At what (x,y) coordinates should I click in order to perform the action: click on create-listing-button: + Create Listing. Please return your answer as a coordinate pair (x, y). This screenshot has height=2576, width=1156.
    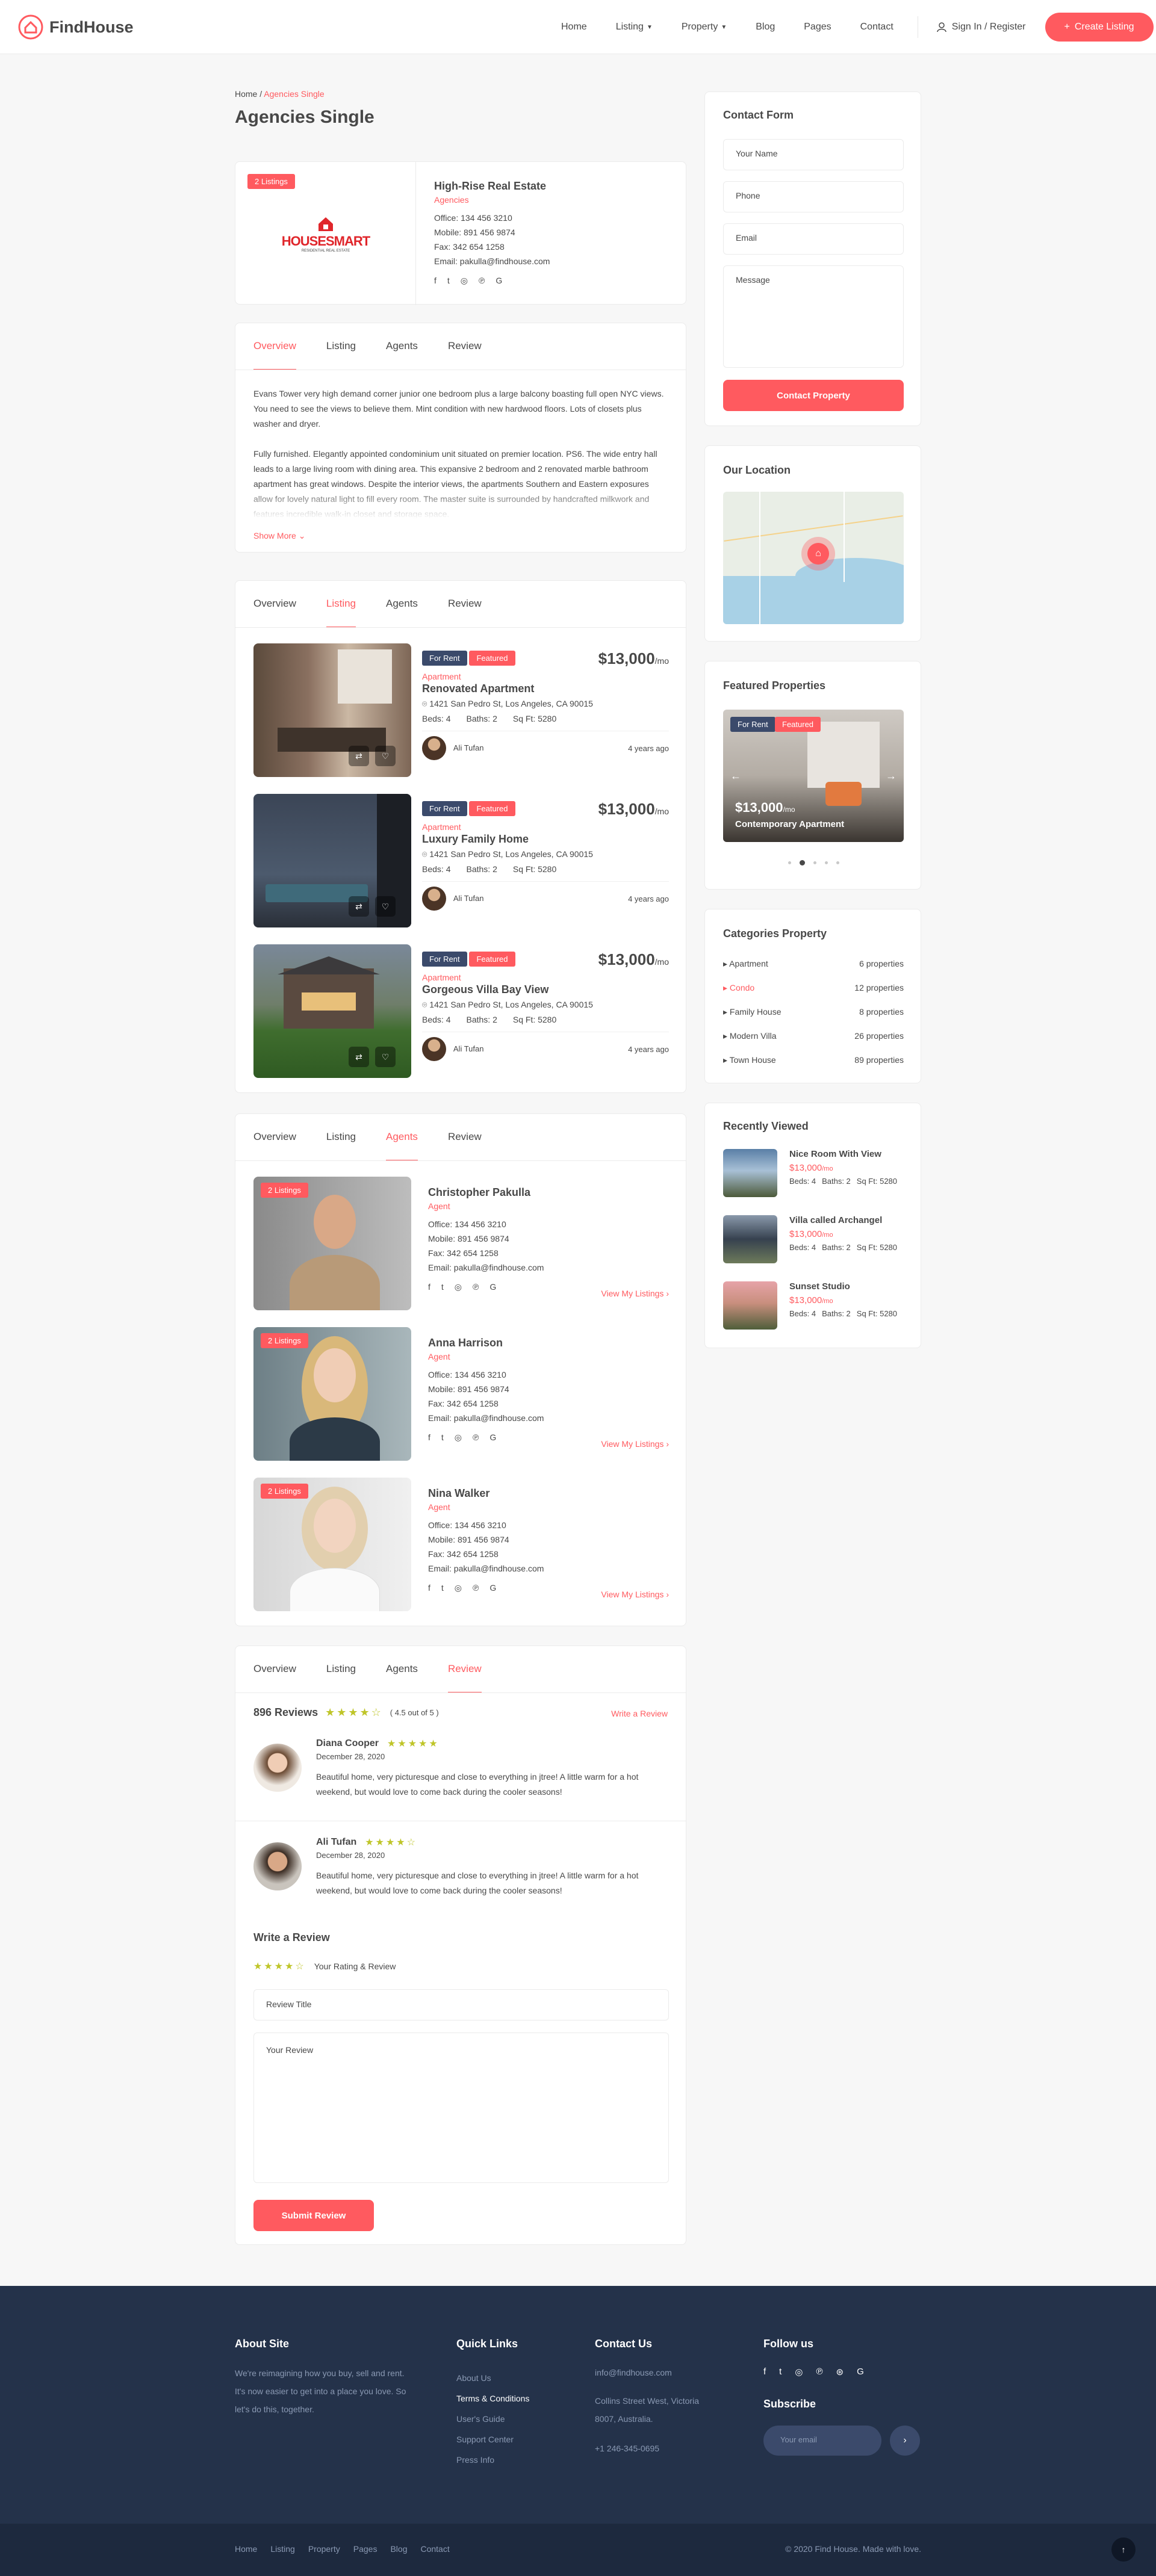
    Looking at the image, I should click on (1099, 28).